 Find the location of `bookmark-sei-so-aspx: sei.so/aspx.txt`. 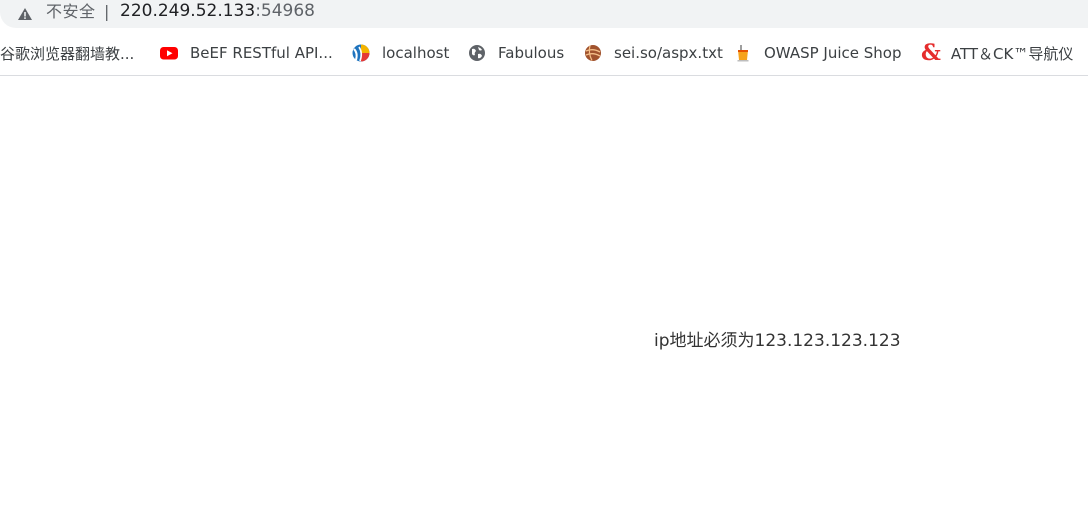

bookmark-sei-so-aspx: sei.so/aspx.txt is located at coordinates (653, 53).